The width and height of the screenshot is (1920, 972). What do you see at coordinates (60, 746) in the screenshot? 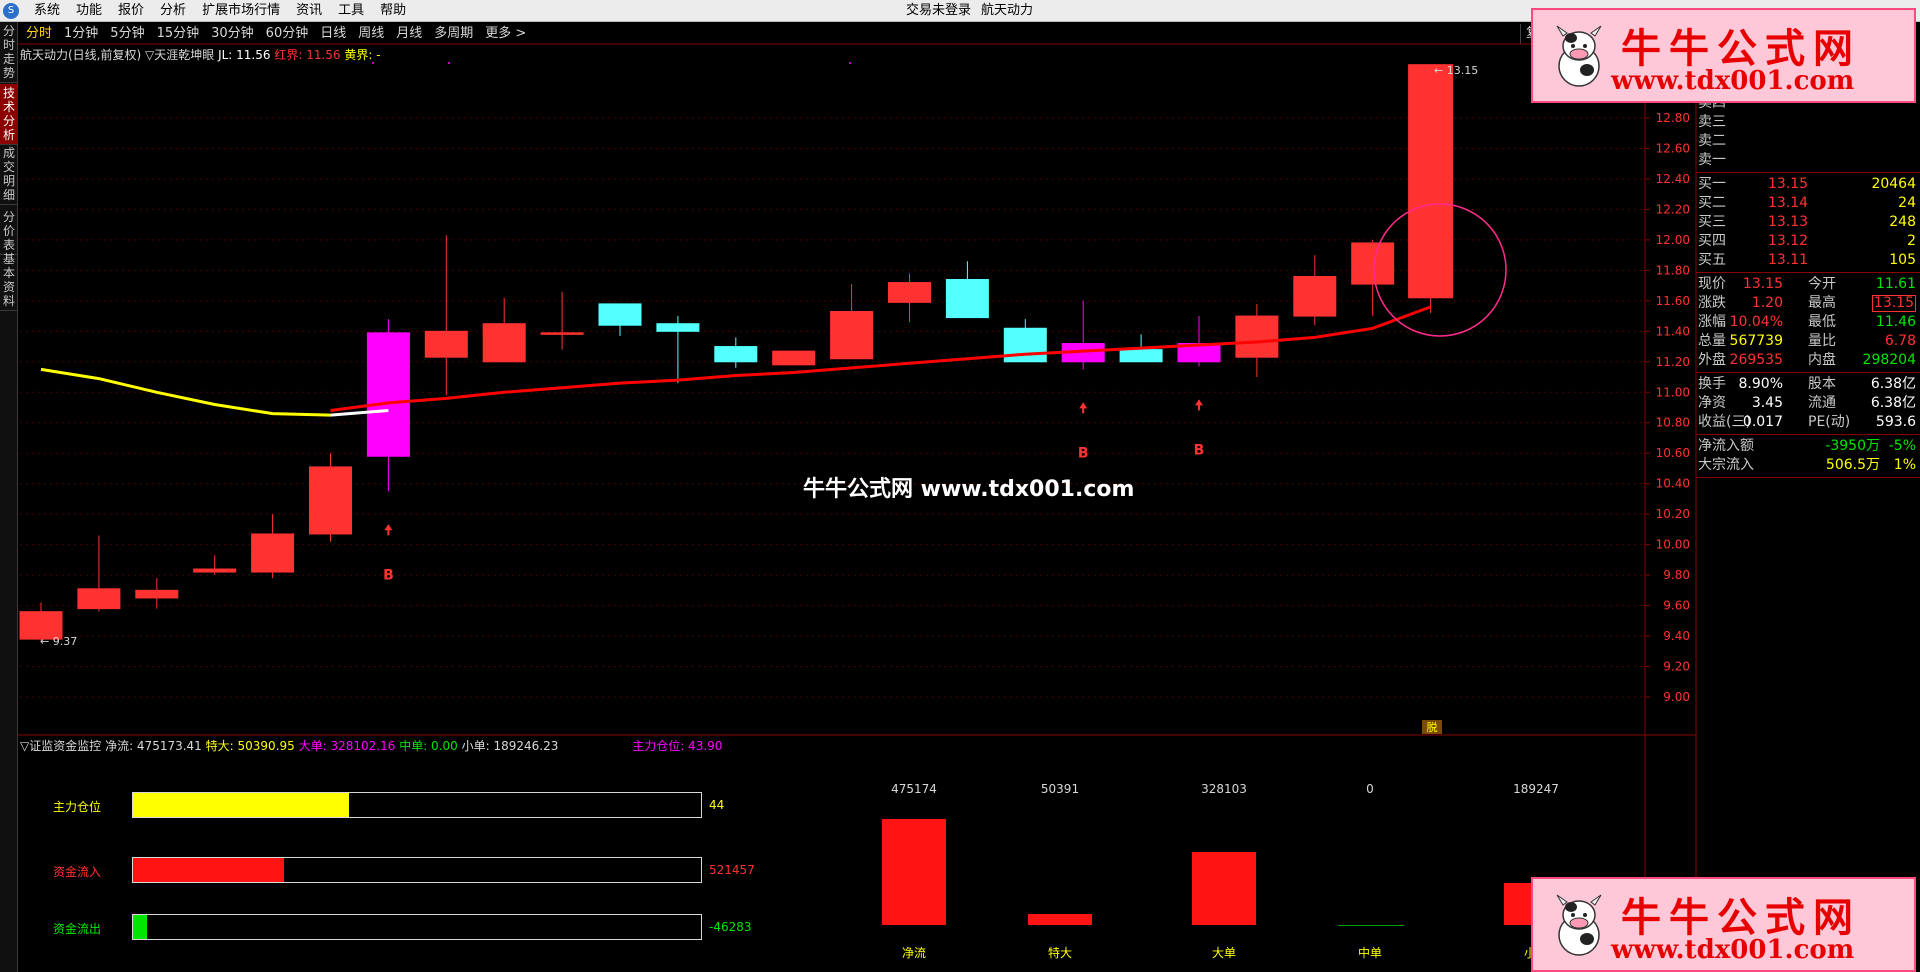
I see `indicator-title: ▽证监资金监控` at bounding box center [60, 746].